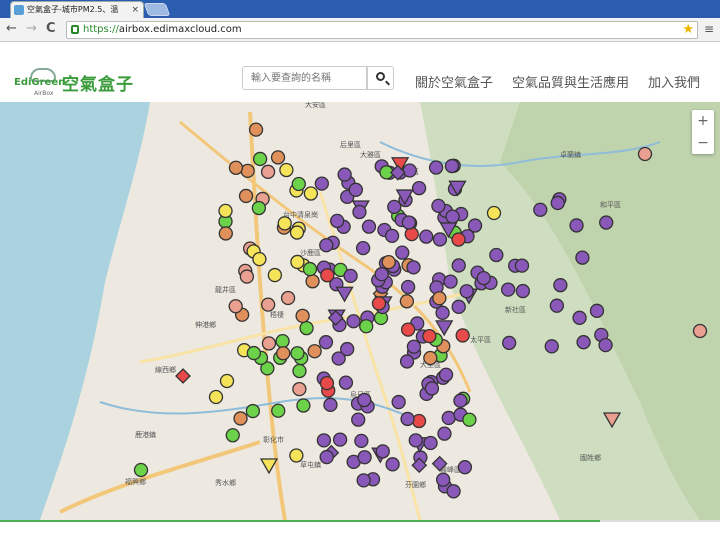  Describe the element at coordinates (77, 9) in the screenshot. I see `browser-tab: 空氣盒子-城市PM2.5、溫 ×` at that location.